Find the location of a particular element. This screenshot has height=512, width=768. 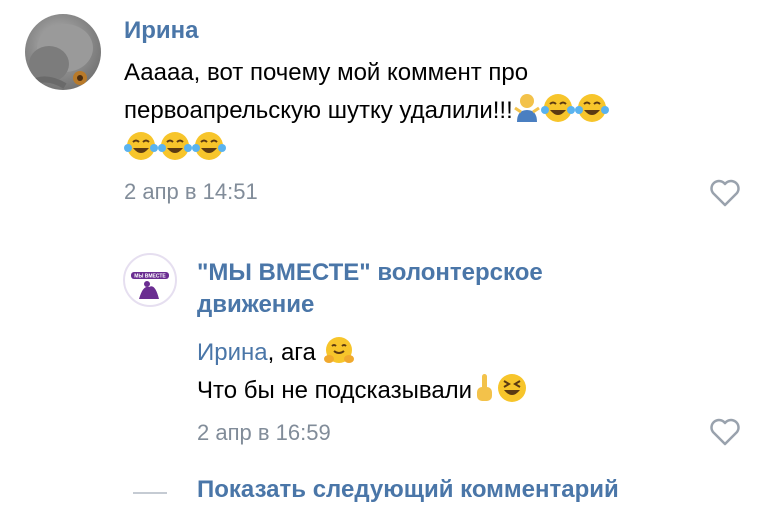

org-logo-avatar-icon: МЫ ВМЕСТЕ is located at coordinates (150, 280).